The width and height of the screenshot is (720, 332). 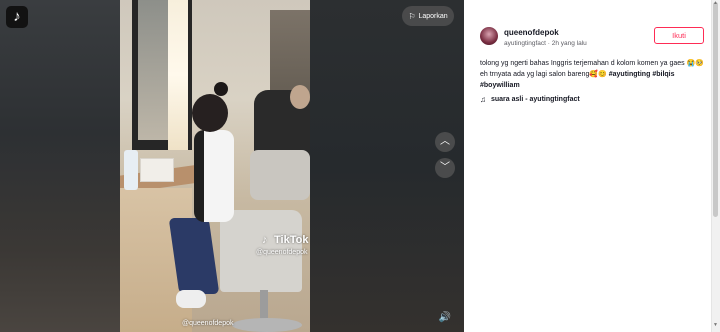 I want to click on author-meta: ayutingtingfact · 2h yang lalu, so click(x=545, y=43).